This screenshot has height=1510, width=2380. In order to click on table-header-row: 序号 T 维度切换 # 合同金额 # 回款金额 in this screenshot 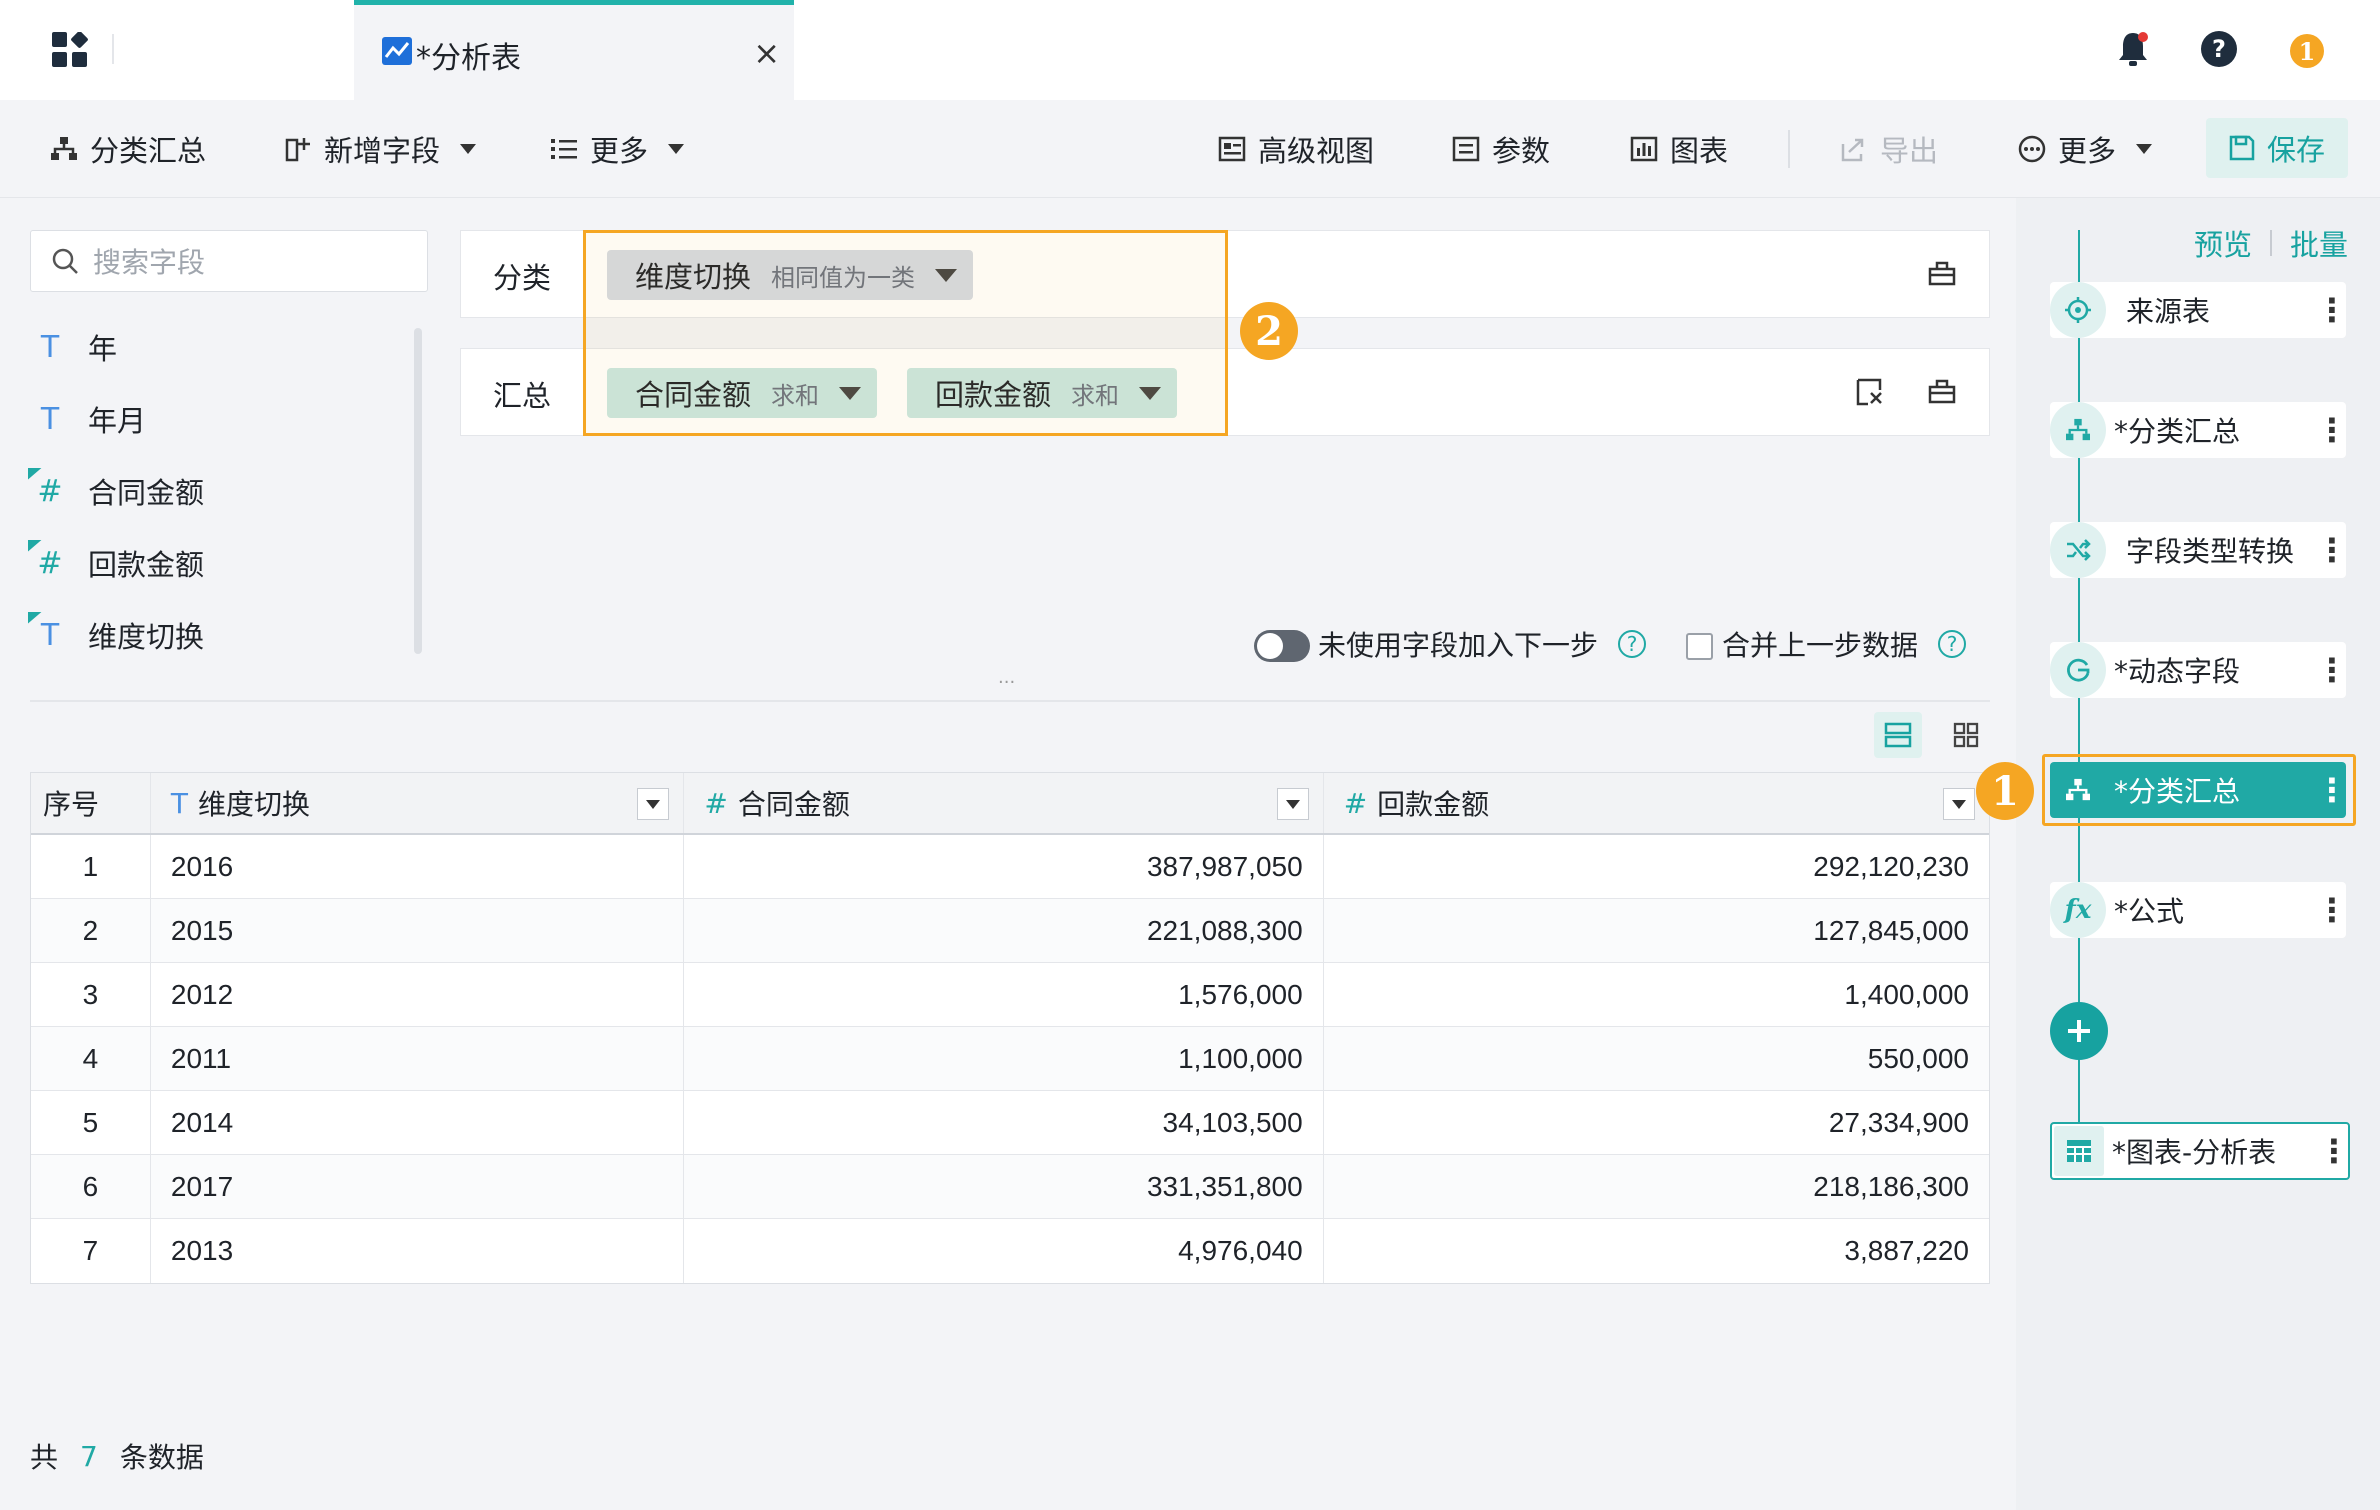, I will do `click(1010, 804)`.